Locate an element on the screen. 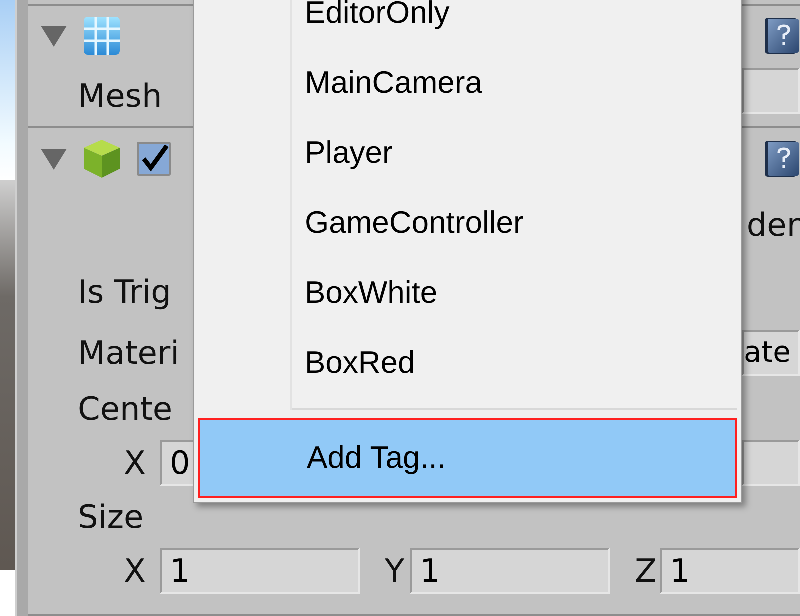 This screenshot has height=616, width=800. menu-item: GameController is located at coordinates (467, 223).